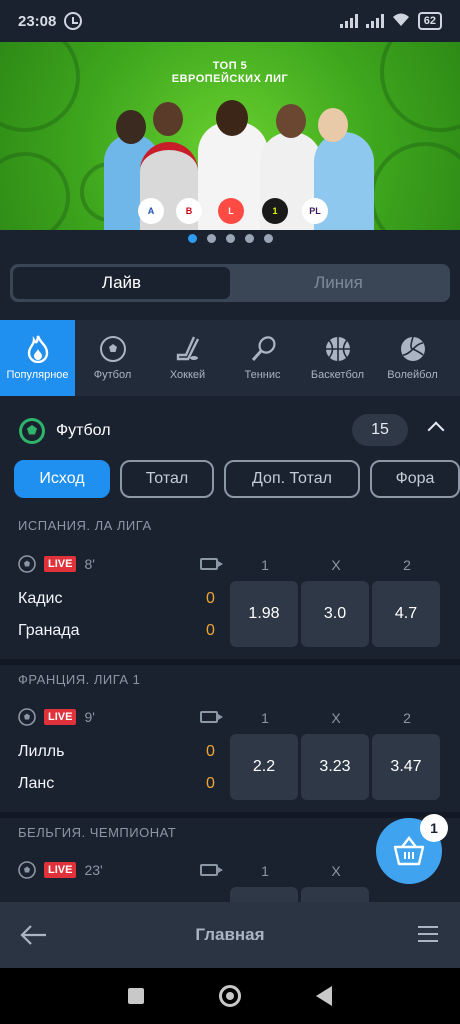  What do you see at coordinates (188, 349) in the screenshot?
I see `hockey-icon` at bounding box center [188, 349].